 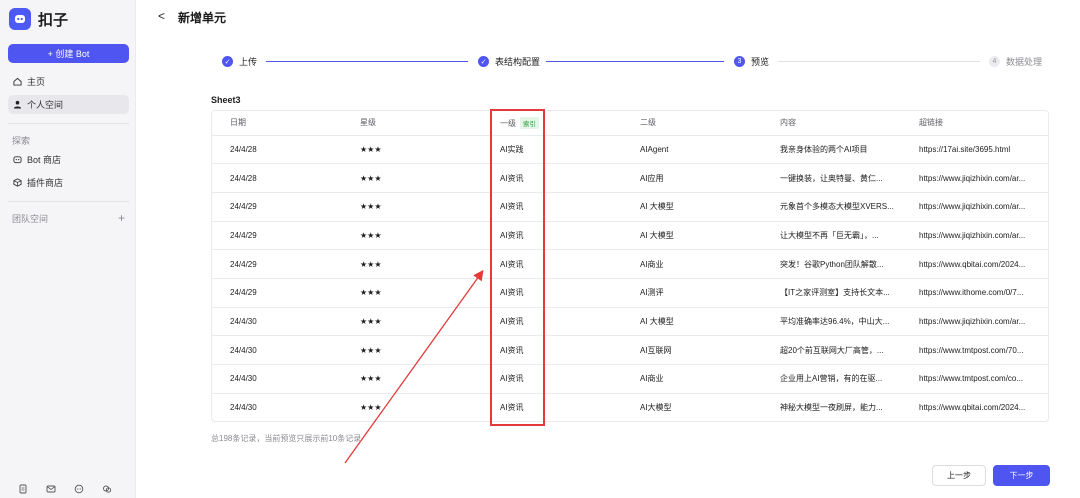 What do you see at coordinates (959, 475) in the screenshot?
I see `previous-step-button: 上一步` at bounding box center [959, 475].